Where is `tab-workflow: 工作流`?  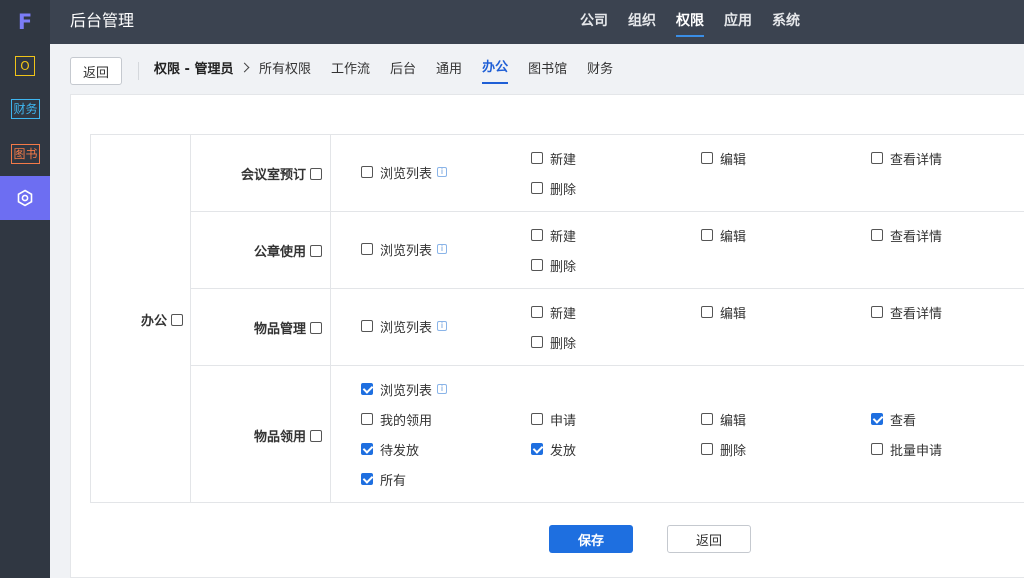
tab-workflow: 工作流 is located at coordinates (350, 69).